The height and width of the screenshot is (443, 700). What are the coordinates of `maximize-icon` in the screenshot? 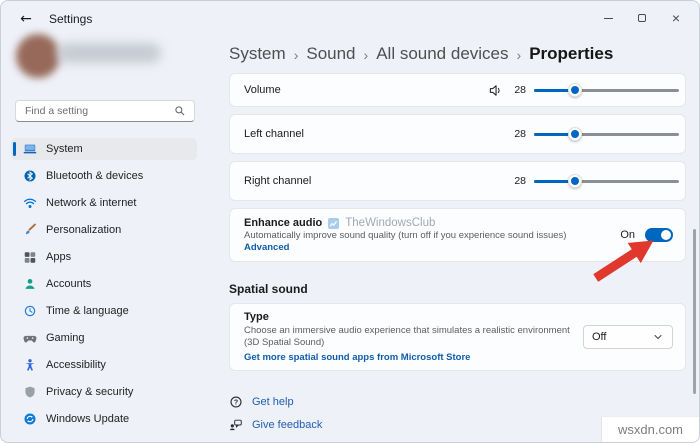 It's located at (642, 18).